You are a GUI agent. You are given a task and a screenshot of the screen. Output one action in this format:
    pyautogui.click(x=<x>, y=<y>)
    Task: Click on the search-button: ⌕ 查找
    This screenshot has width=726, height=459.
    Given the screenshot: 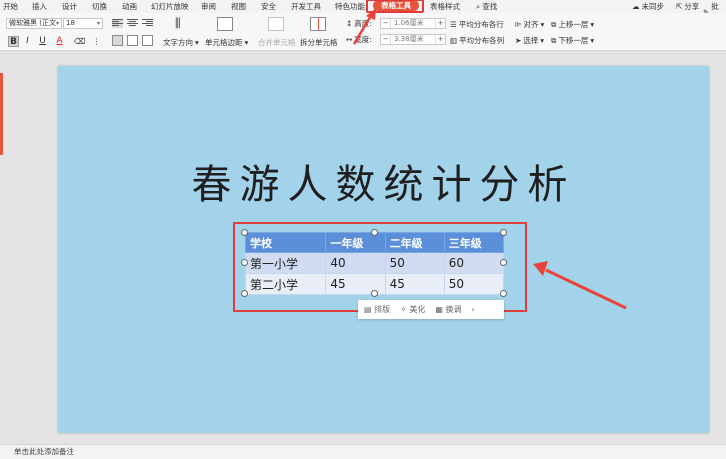 What is the action you would take?
    pyautogui.click(x=486, y=6)
    